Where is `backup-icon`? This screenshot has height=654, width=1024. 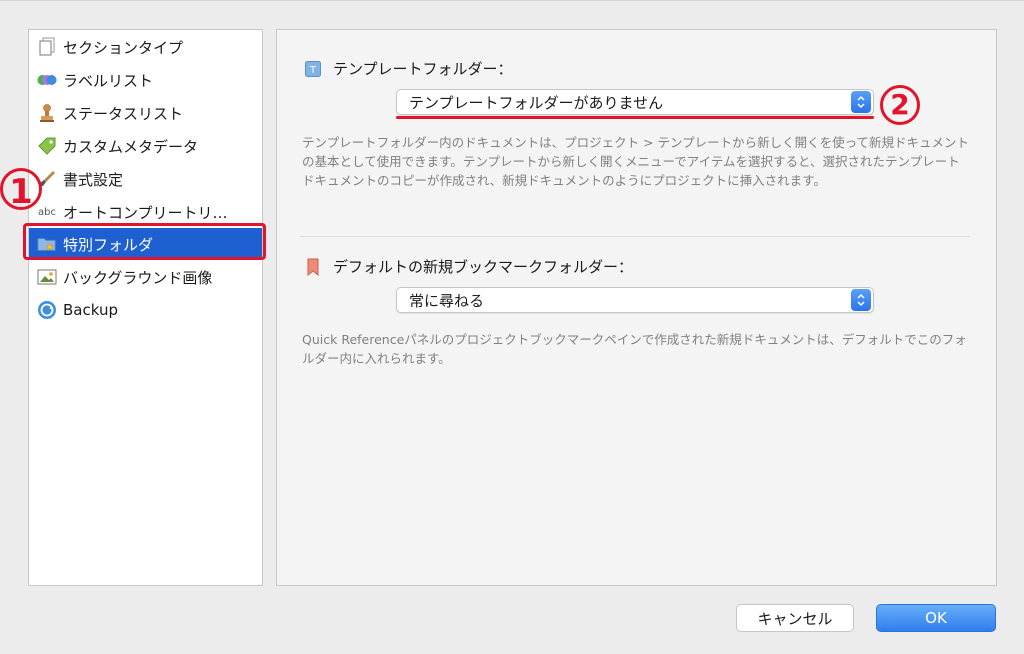 backup-icon is located at coordinates (47, 310).